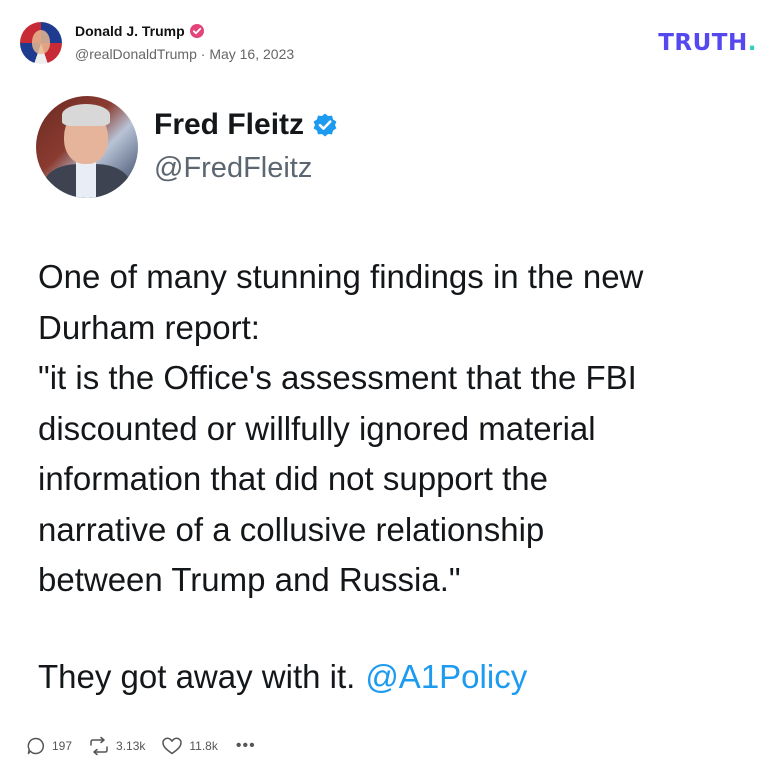 The height and width of the screenshot is (776, 777). What do you see at coordinates (62, 746) in the screenshot?
I see `reply-count: 197` at bounding box center [62, 746].